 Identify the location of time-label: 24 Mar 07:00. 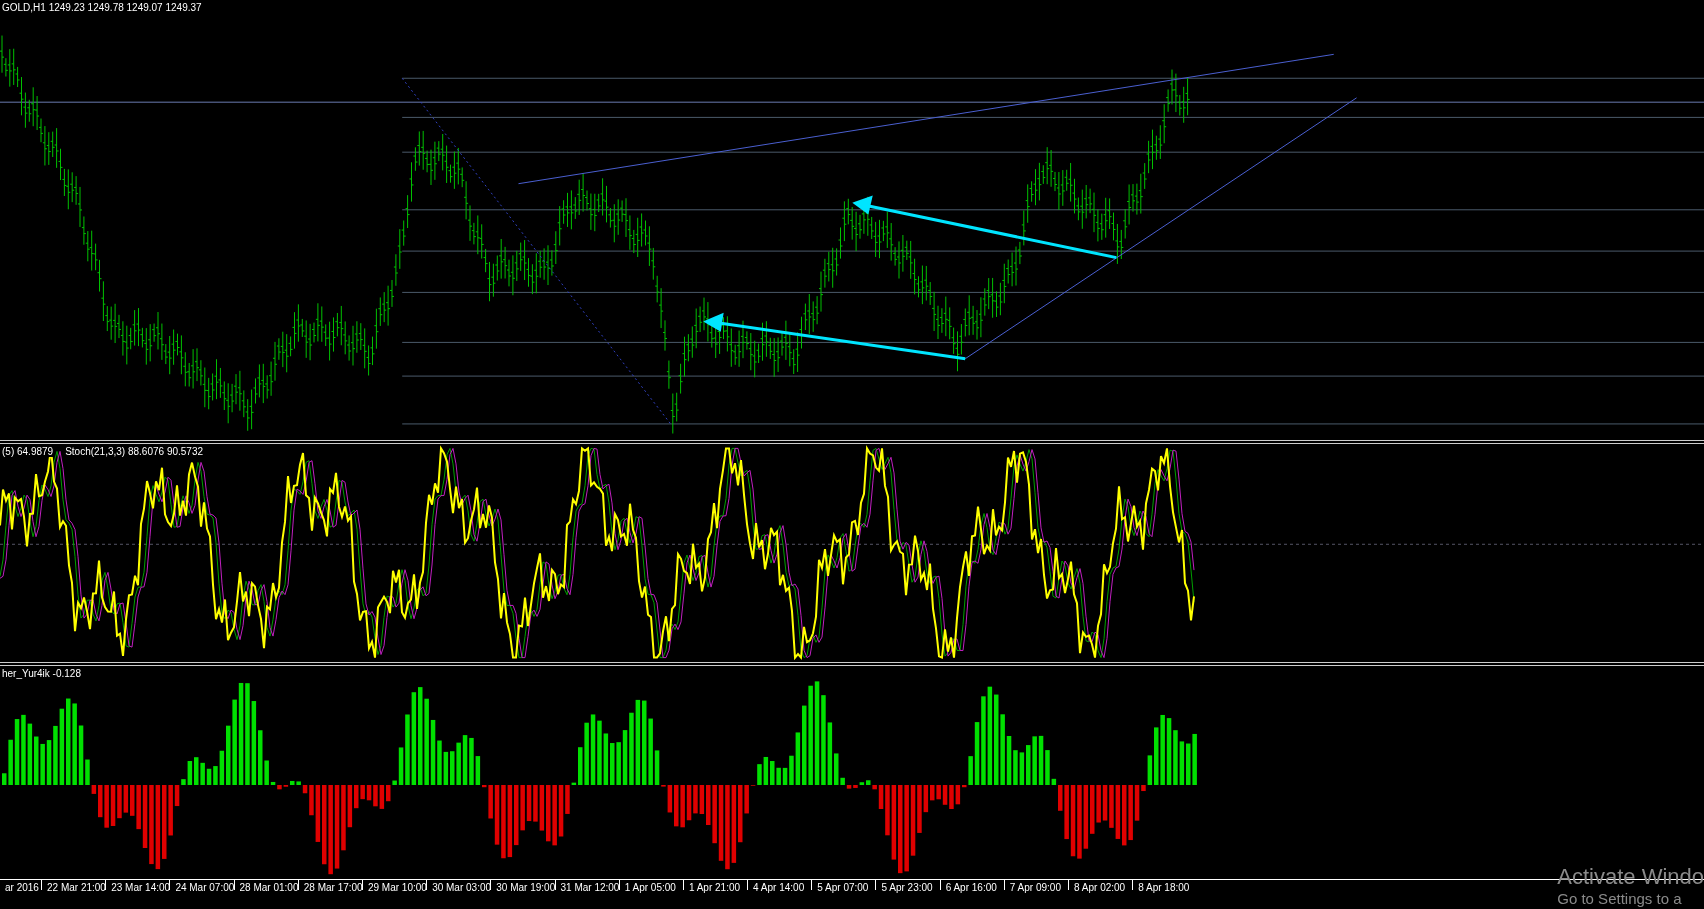
(205, 888).